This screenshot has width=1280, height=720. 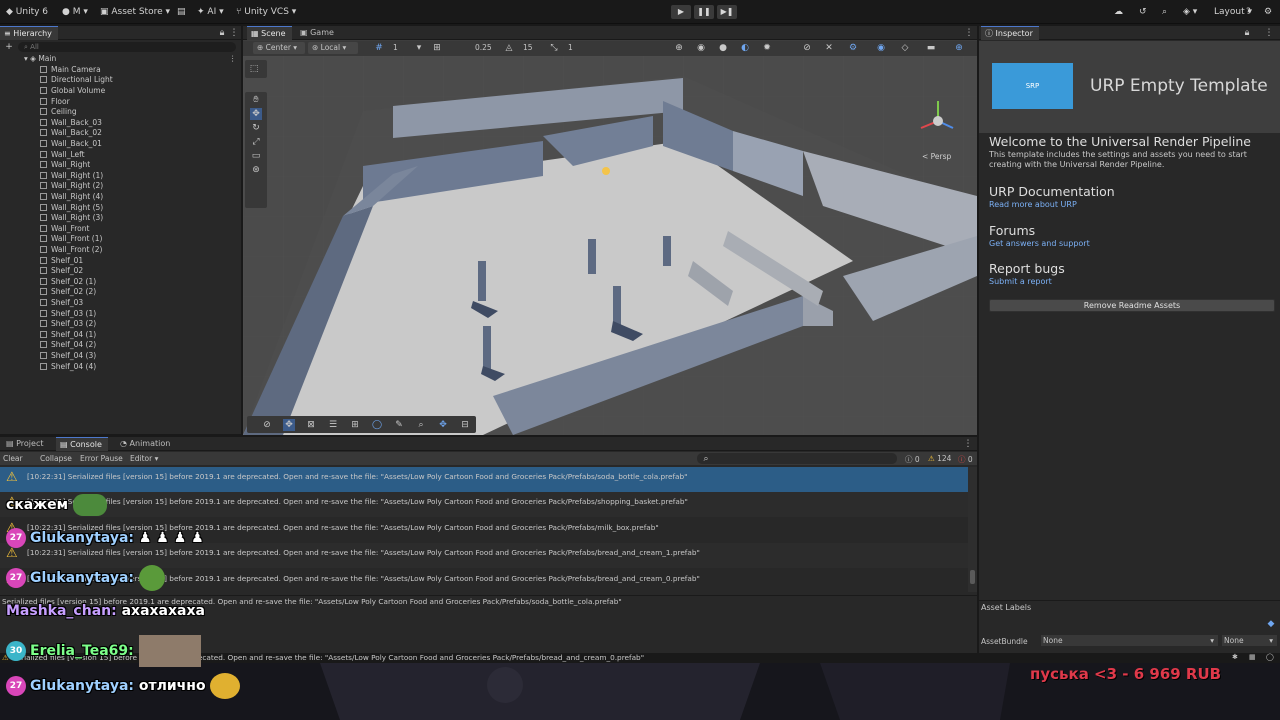 What do you see at coordinates (965, 459) in the screenshot?
I see `error-count: ⓘ 0` at bounding box center [965, 459].